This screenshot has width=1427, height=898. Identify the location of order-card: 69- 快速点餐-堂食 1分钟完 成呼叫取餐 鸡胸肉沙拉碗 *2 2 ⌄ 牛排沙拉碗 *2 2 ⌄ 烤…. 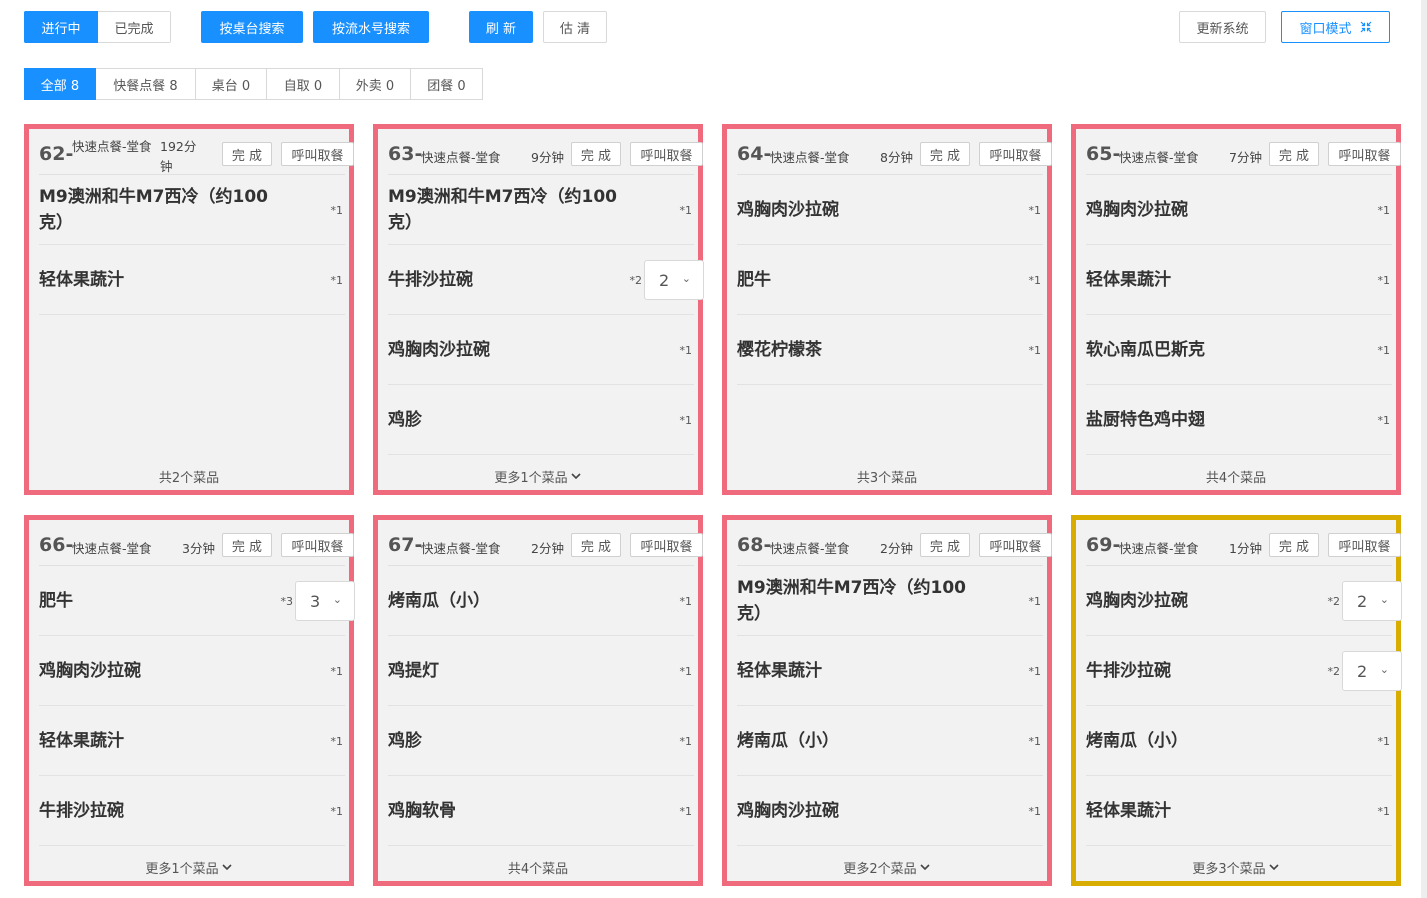
(1236, 700).